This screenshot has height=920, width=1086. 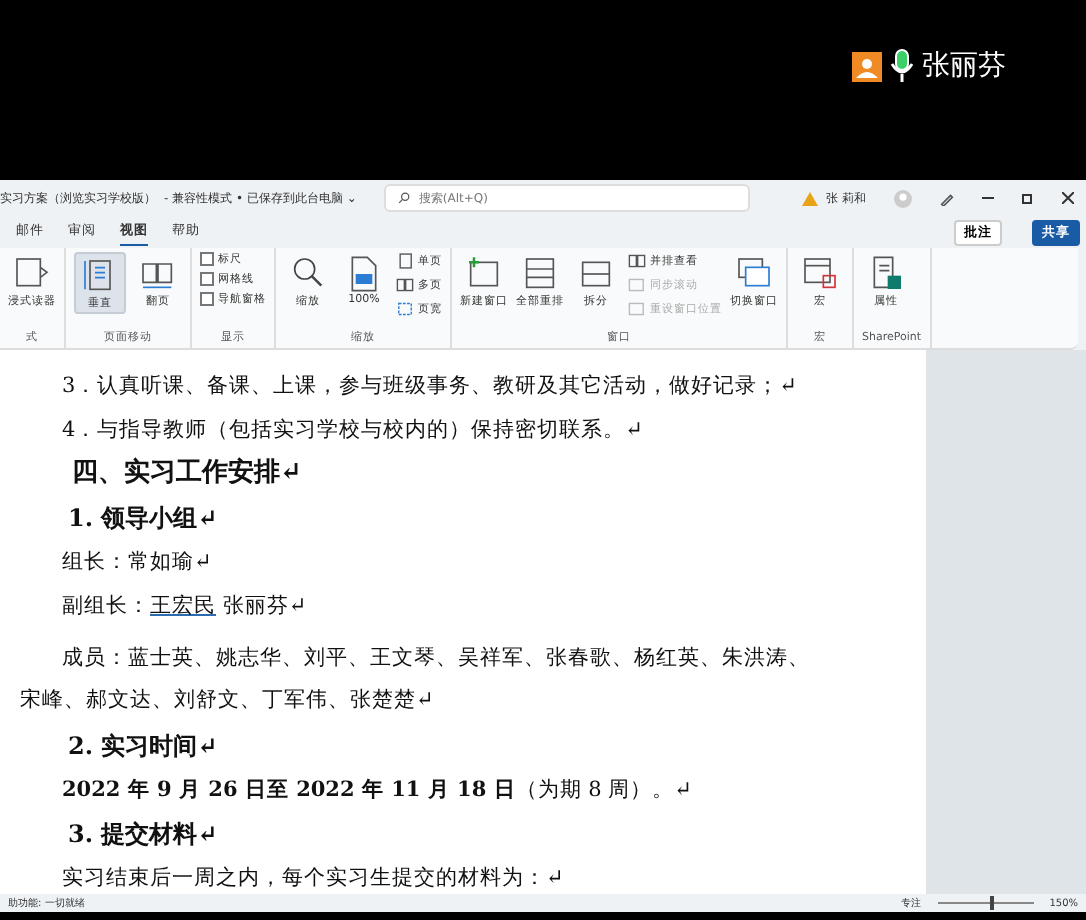 I want to click on restore-icon, so click(x=1028, y=198).